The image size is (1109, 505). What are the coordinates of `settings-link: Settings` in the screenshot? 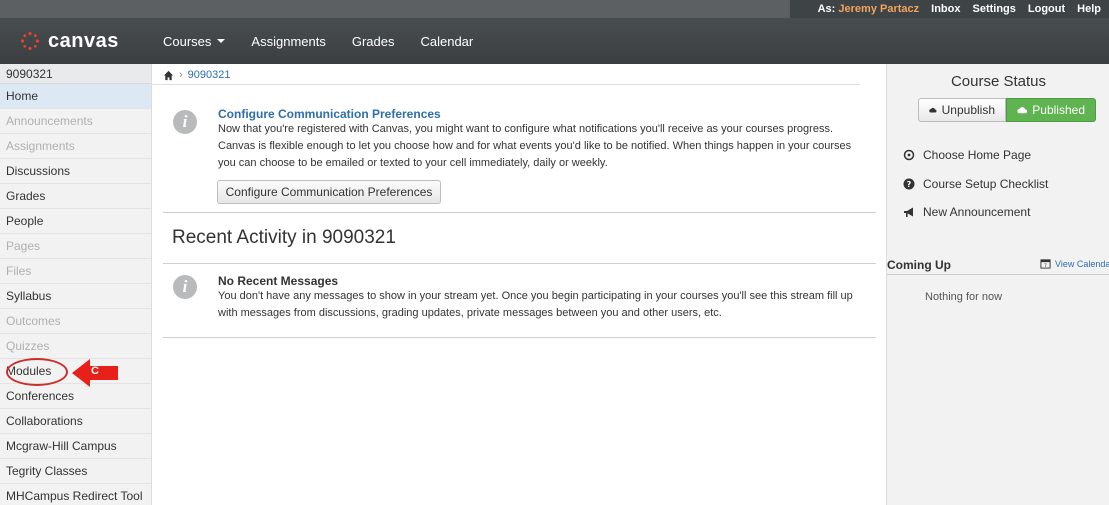 It's located at (993, 9).